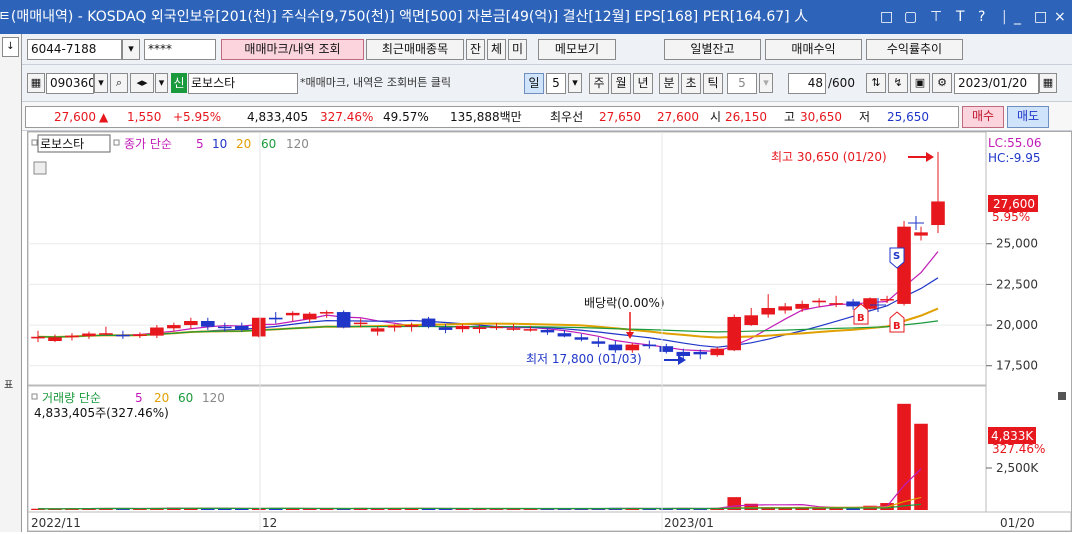 Image resolution: width=1072 pixels, height=534 pixels. What do you see at coordinates (813, 49) in the screenshot?
I see `trade-profit-button: 매매수익` at bounding box center [813, 49].